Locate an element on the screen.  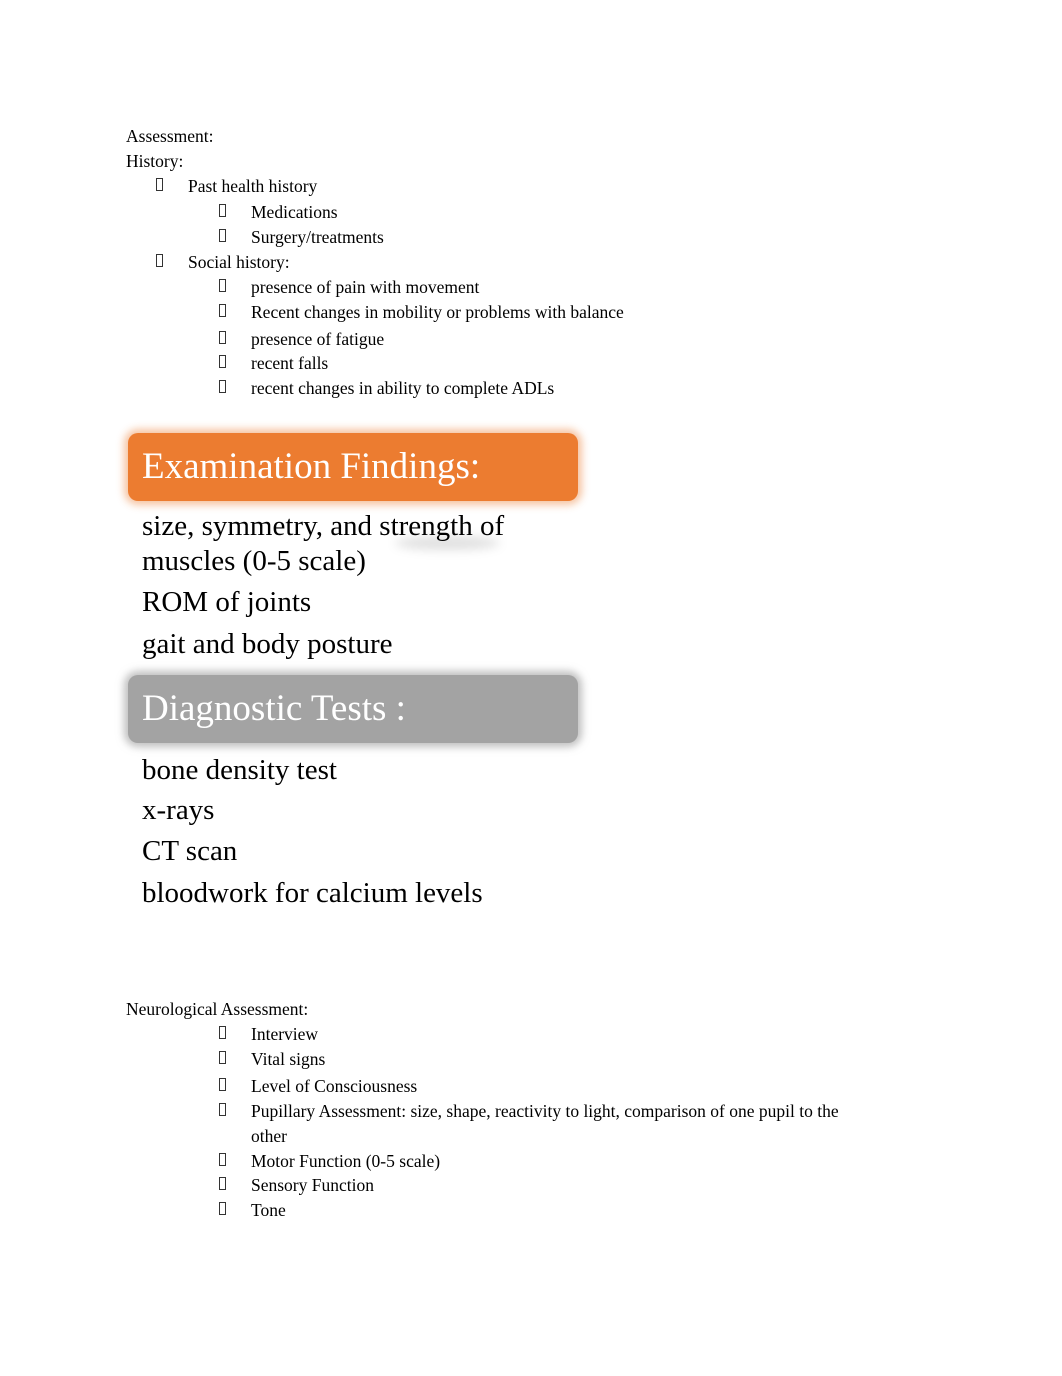
list-item: Interview is located at coordinates (285, 1034).